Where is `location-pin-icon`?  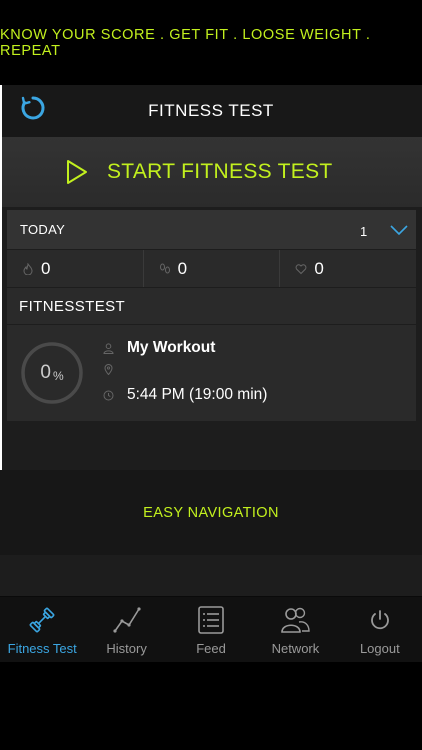 location-pin-icon is located at coordinates (108, 369).